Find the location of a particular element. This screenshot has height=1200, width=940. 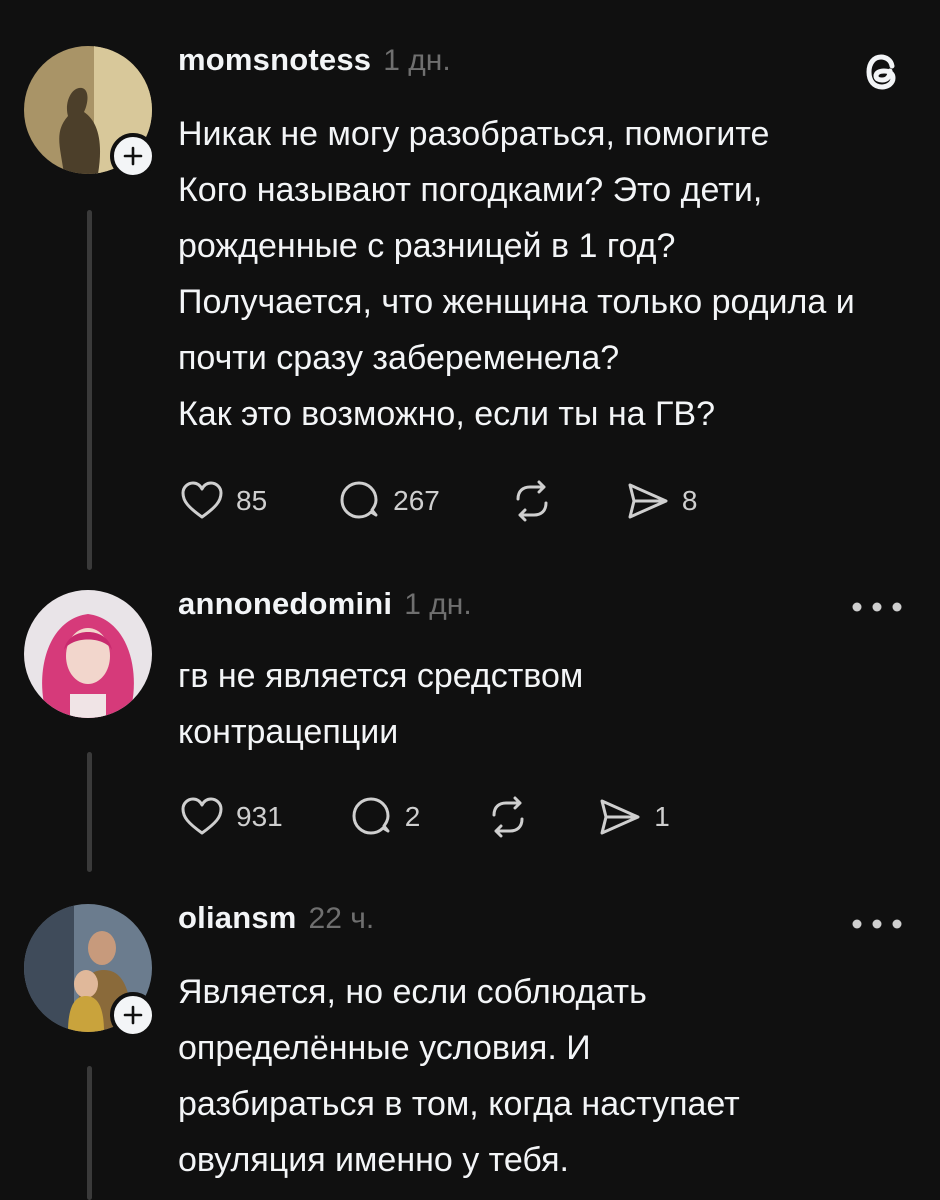

reply-button: 267 is located at coordinates (387, 501).